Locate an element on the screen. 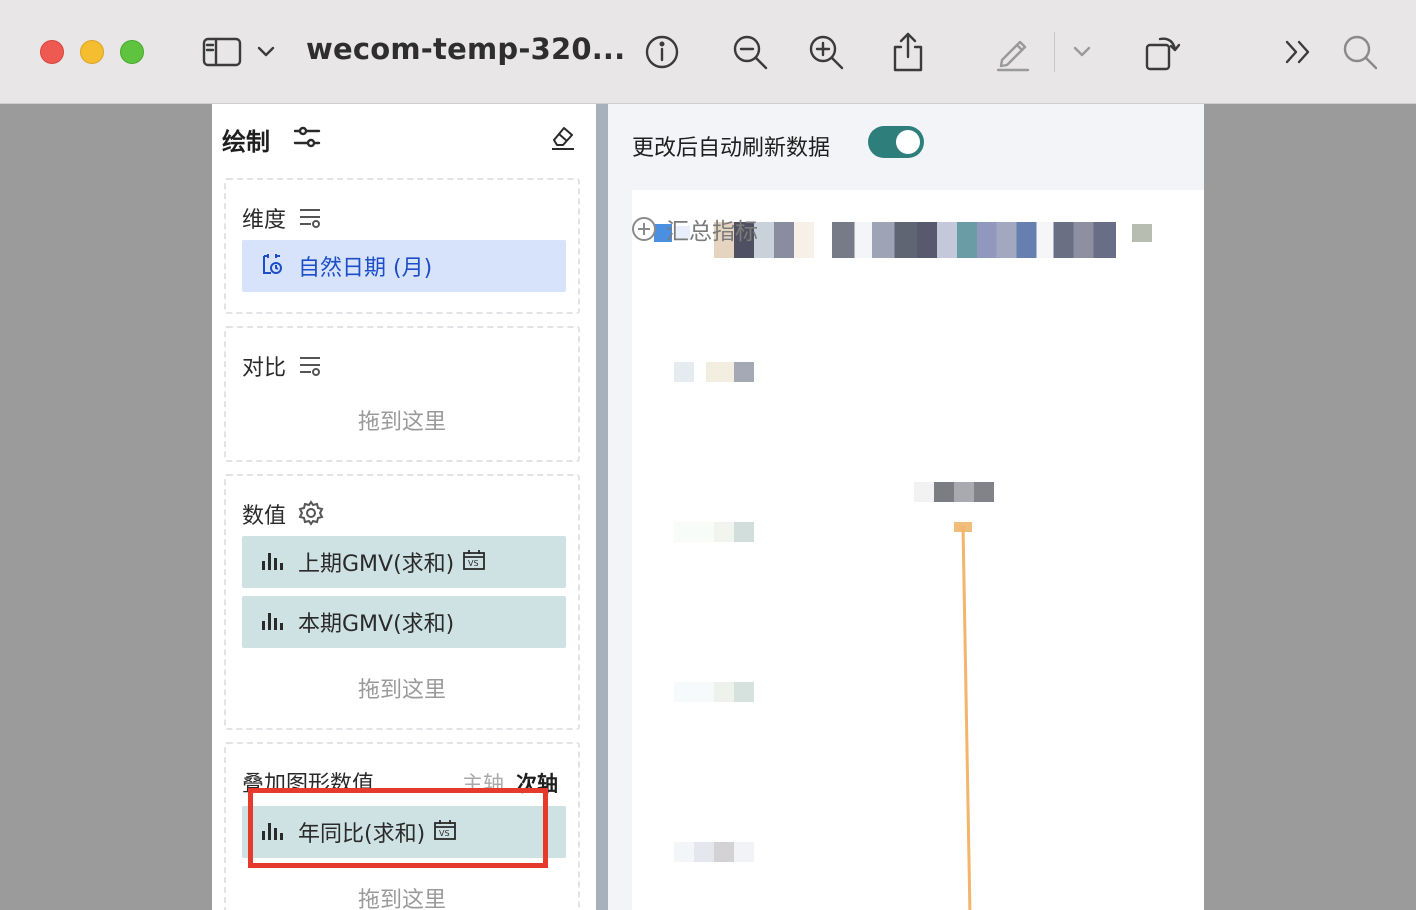 Image resolution: width=1416 pixels, height=910 pixels. add-metric-button: 汇总指标 is located at coordinates (695, 229).